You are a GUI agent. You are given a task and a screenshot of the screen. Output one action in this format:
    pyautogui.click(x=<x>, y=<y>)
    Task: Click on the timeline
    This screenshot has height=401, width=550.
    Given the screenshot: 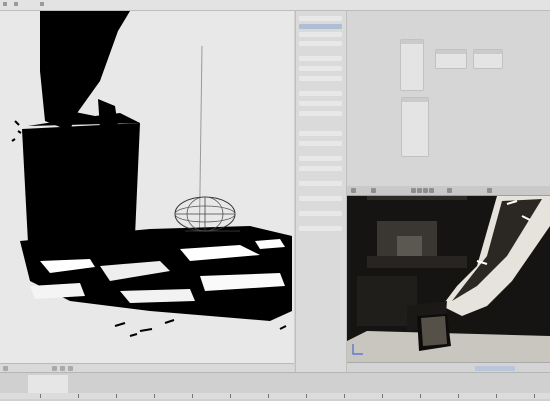 What is the action you would take?
    pyautogui.click(x=275, y=386)
    